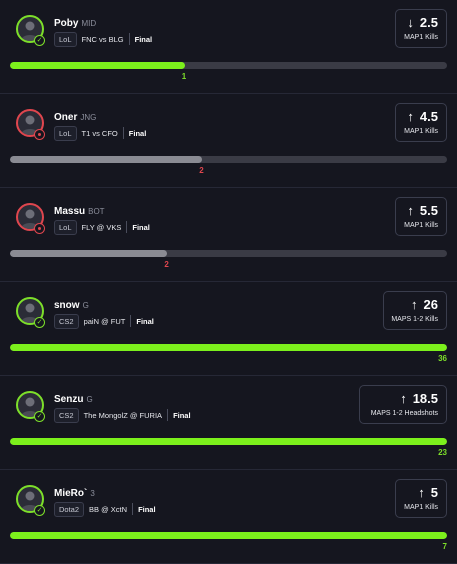 Image resolution: width=457 pixels, height=564 pixels. I want to click on projection-box: ↓ 2.5 MAP1 Kills, so click(421, 28).